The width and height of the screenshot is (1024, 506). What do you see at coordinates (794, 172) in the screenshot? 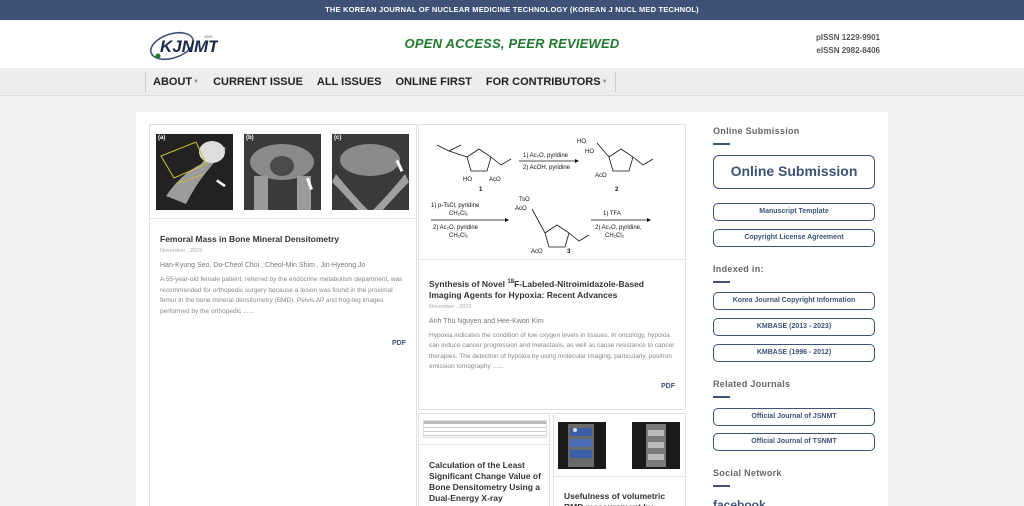
I see `online-submission-button: Online Submission` at bounding box center [794, 172].